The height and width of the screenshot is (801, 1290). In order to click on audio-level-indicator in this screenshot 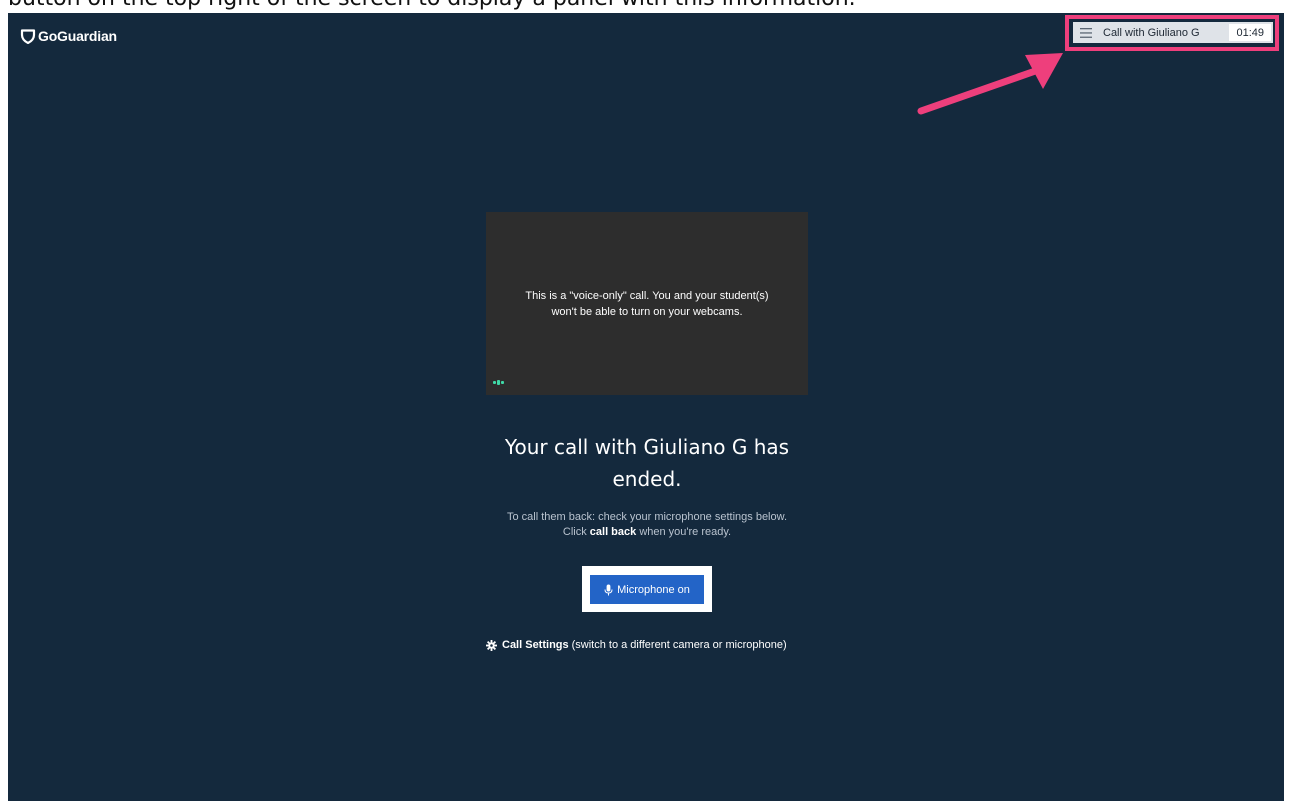, I will do `click(499, 382)`.